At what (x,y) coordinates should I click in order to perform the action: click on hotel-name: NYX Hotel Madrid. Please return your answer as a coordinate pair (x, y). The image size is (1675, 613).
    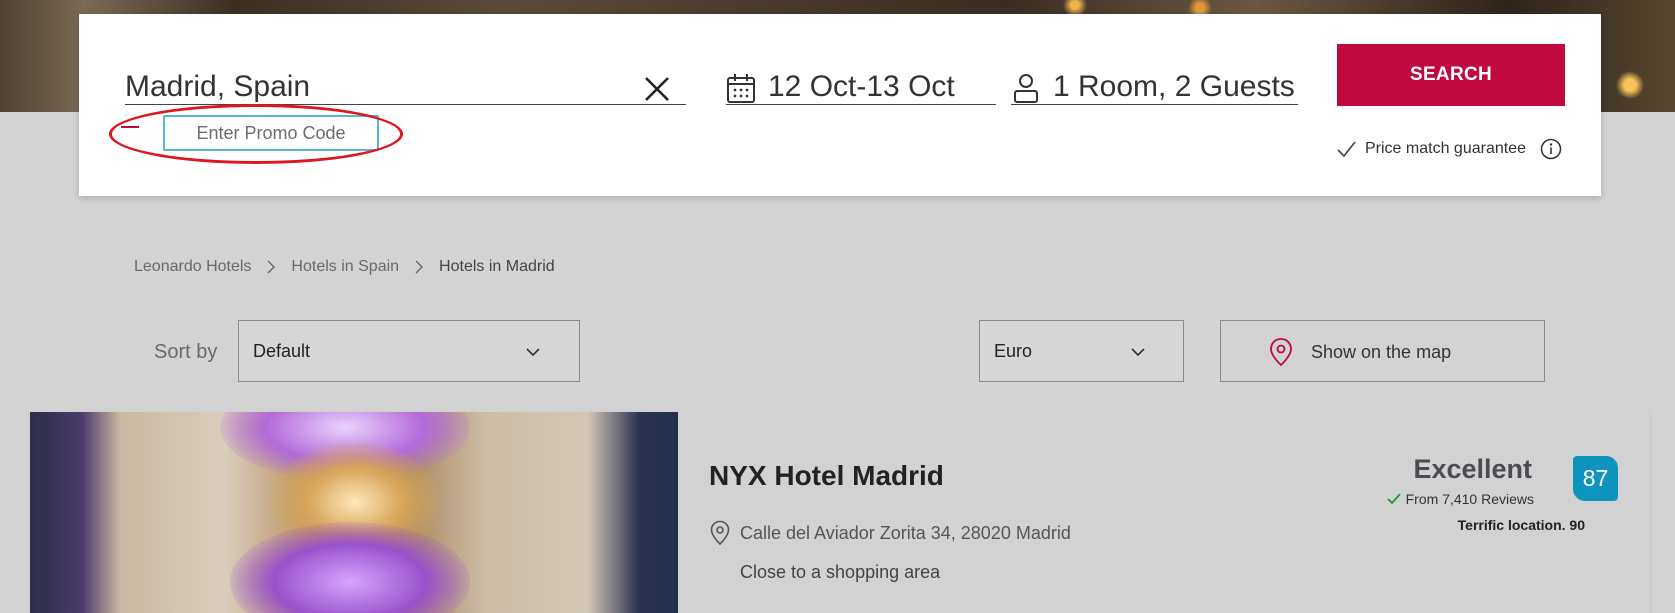
    Looking at the image, I should click on (826, 476).